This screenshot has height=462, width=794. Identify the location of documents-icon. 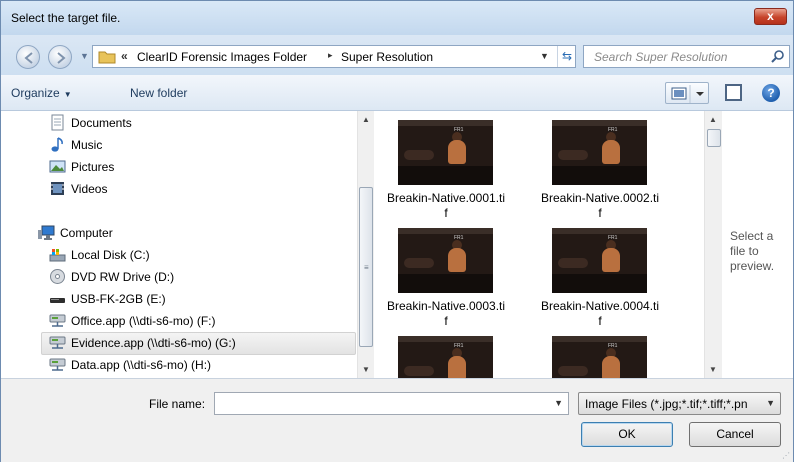
(57, 122).